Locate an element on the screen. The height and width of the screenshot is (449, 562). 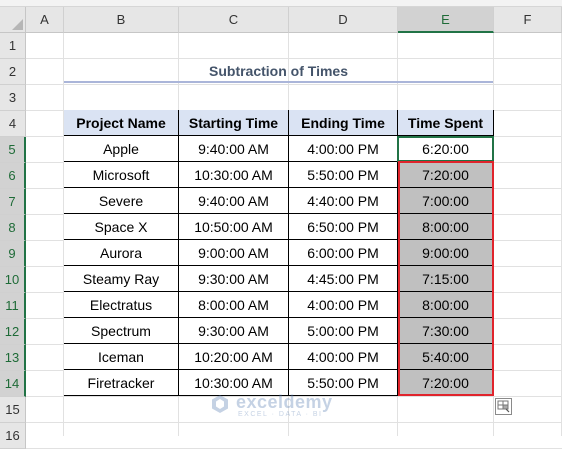
highlight-range-border is located at coordinates (446, 278).